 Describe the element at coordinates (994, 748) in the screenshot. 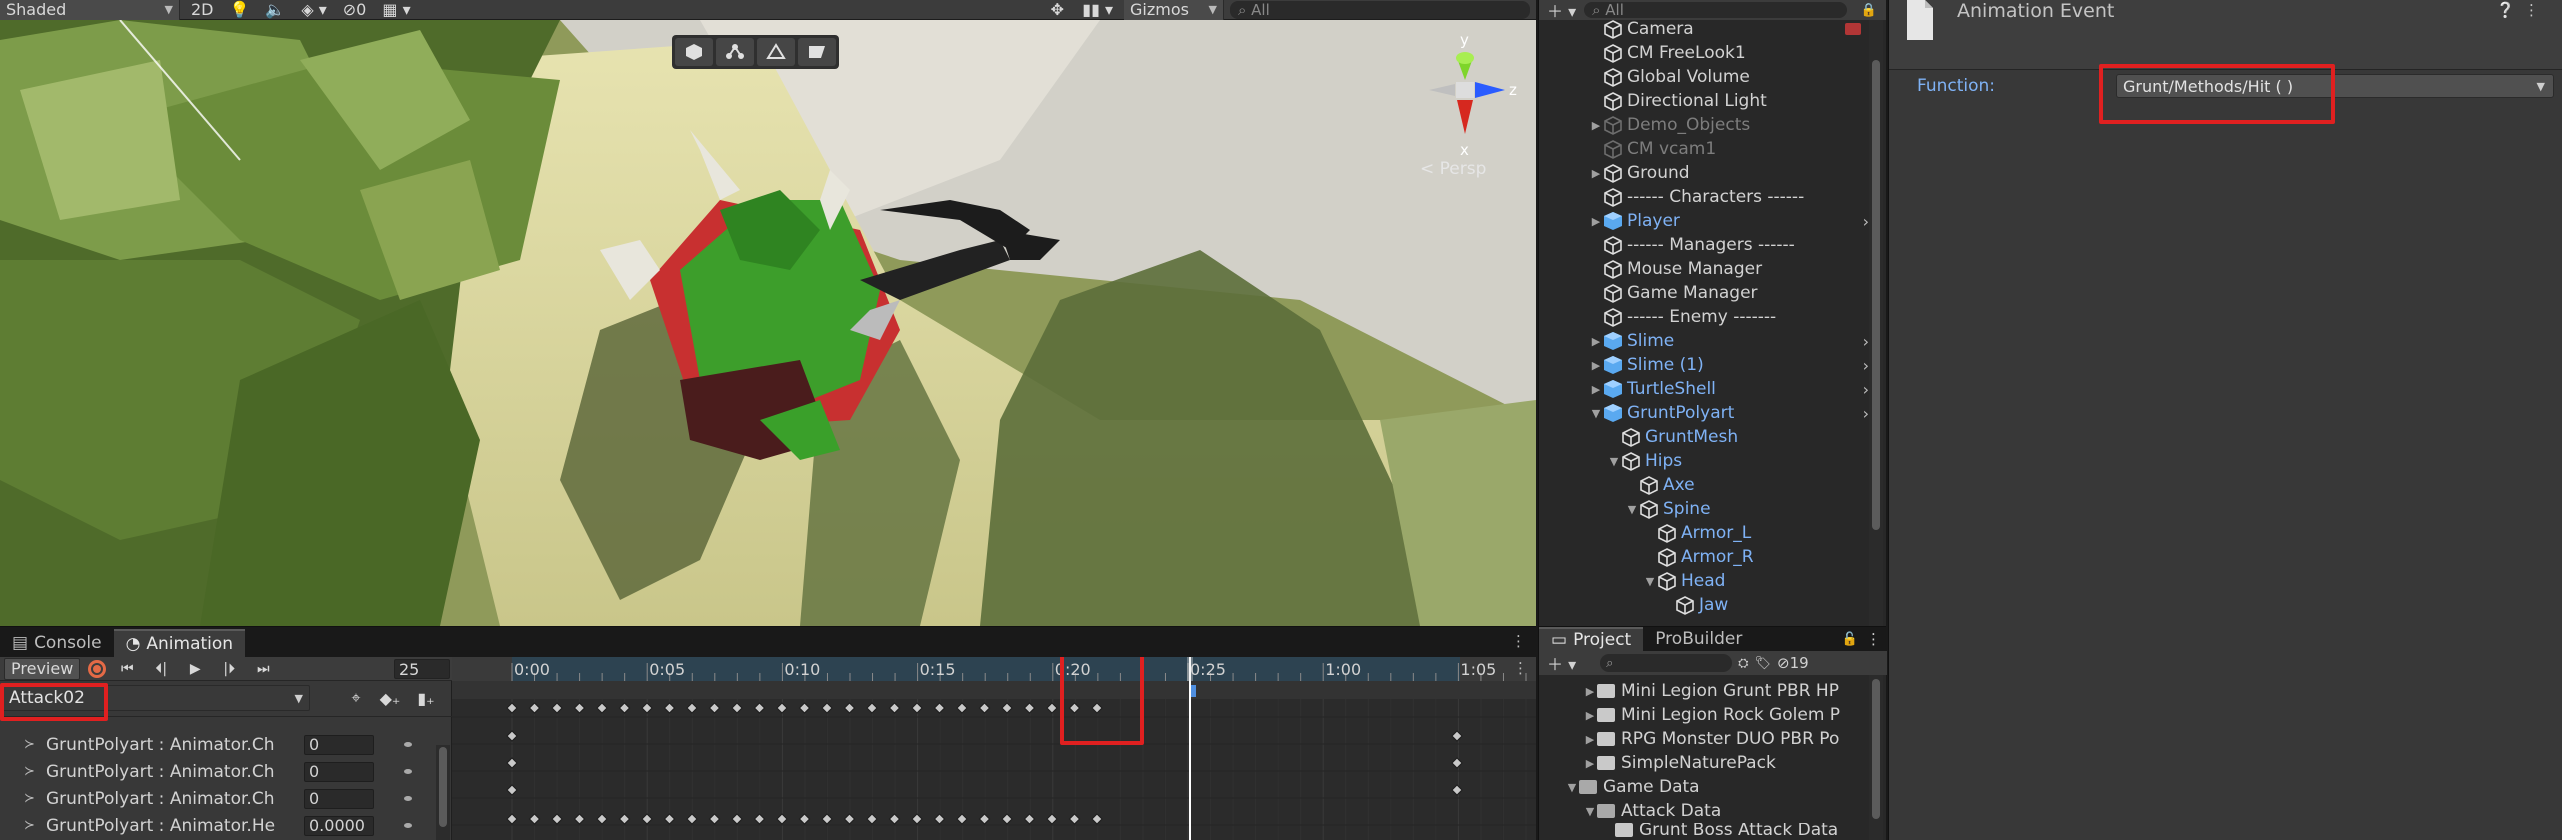

I see `dopesheet-canvas` at that location.